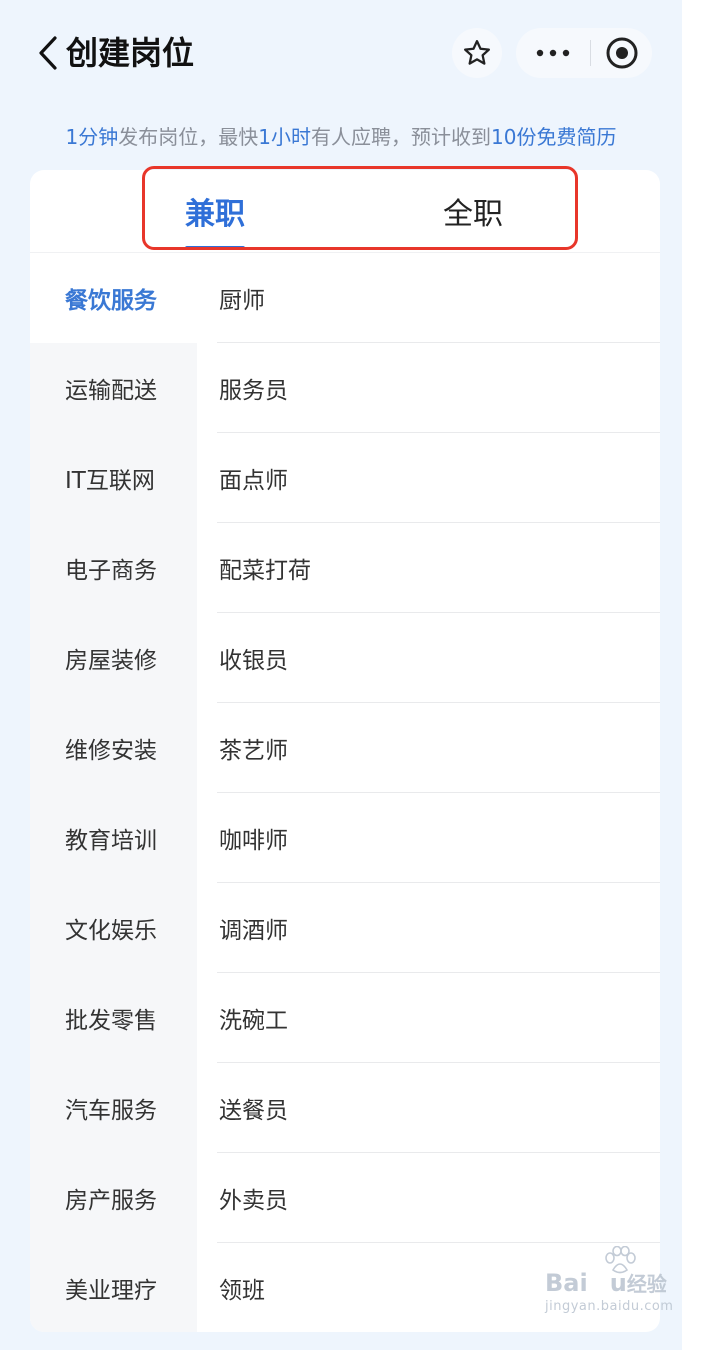 This screenshot has height=1350, width=714. What do you see at coordinates (284, 137) in the screenshot?
I see `promo-highlight-hour: 1小时` at bounding box center [284, 137].